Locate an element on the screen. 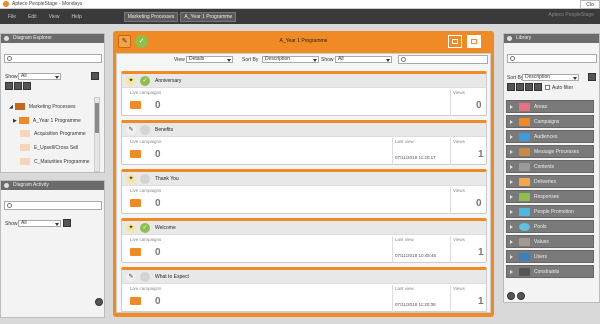 The height and width of the screenshot is (324, 600). user-icon is located at coordinates (524, 256).